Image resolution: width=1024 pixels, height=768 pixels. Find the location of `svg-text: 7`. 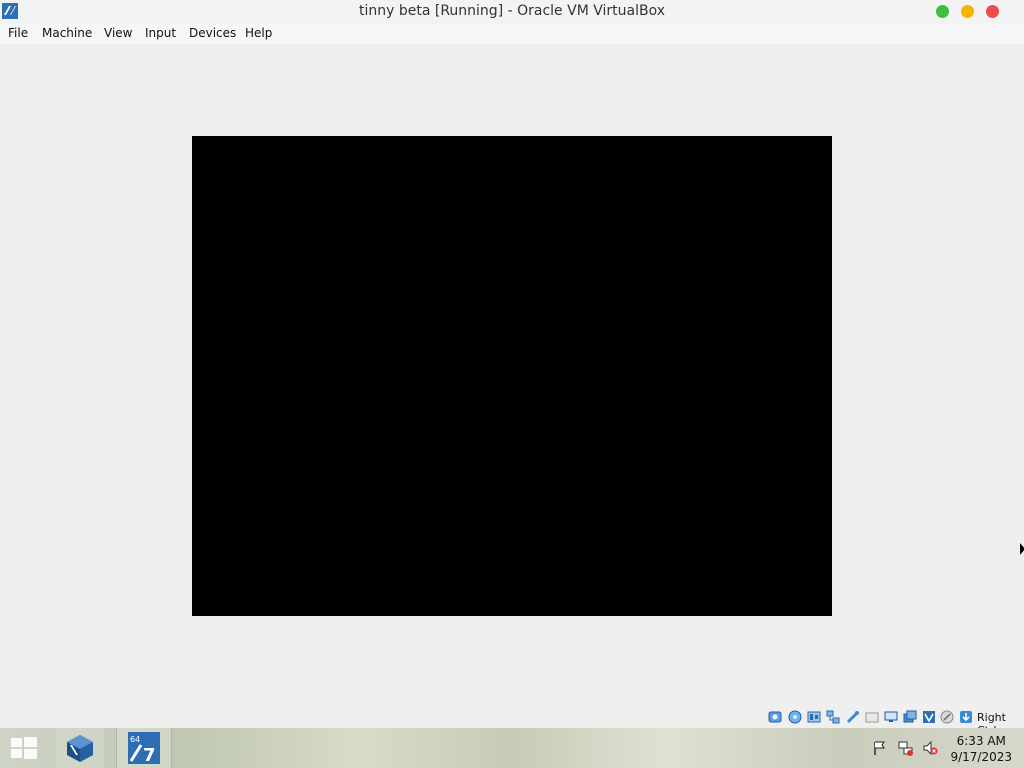

svg-text: 7 is located at coordinates (149, 755).